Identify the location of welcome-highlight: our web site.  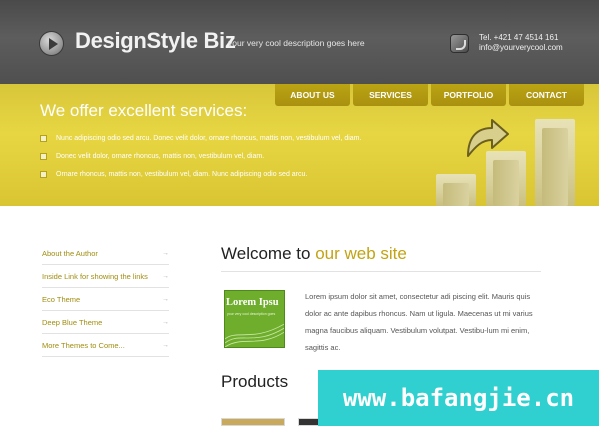
(361, 253).